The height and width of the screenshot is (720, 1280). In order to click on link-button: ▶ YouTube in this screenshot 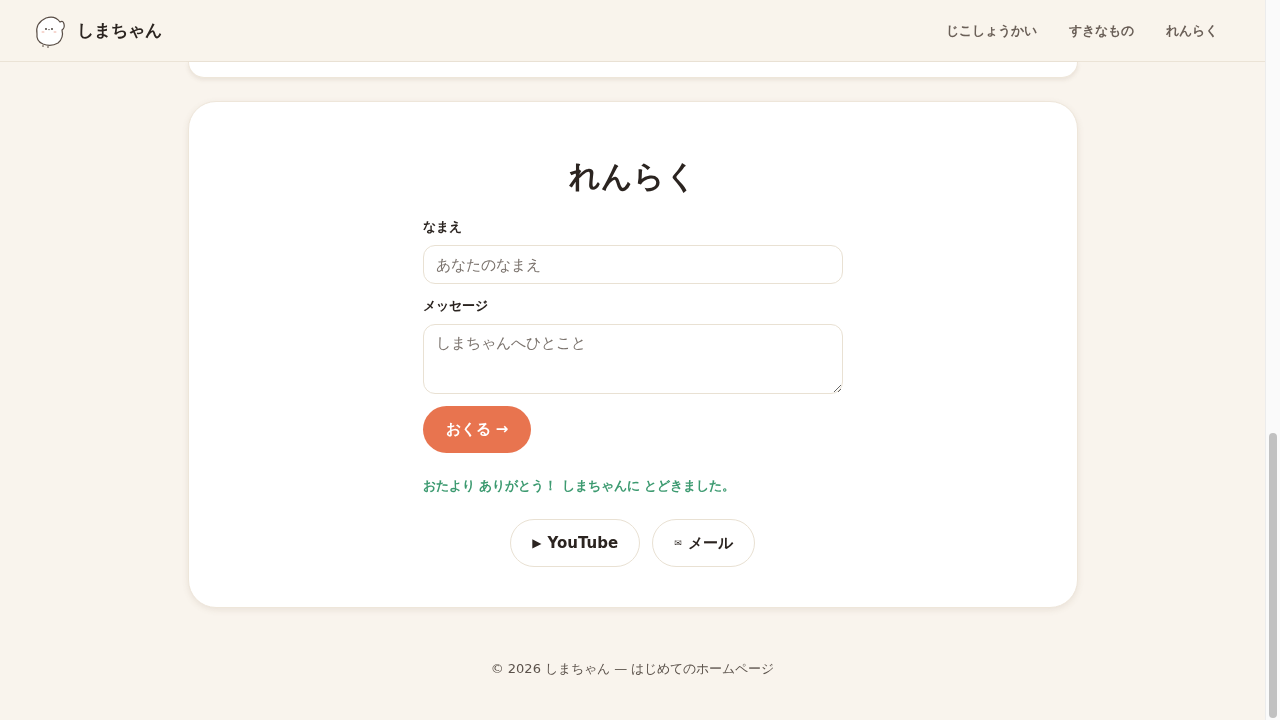, I will do `click(575, 543)`.